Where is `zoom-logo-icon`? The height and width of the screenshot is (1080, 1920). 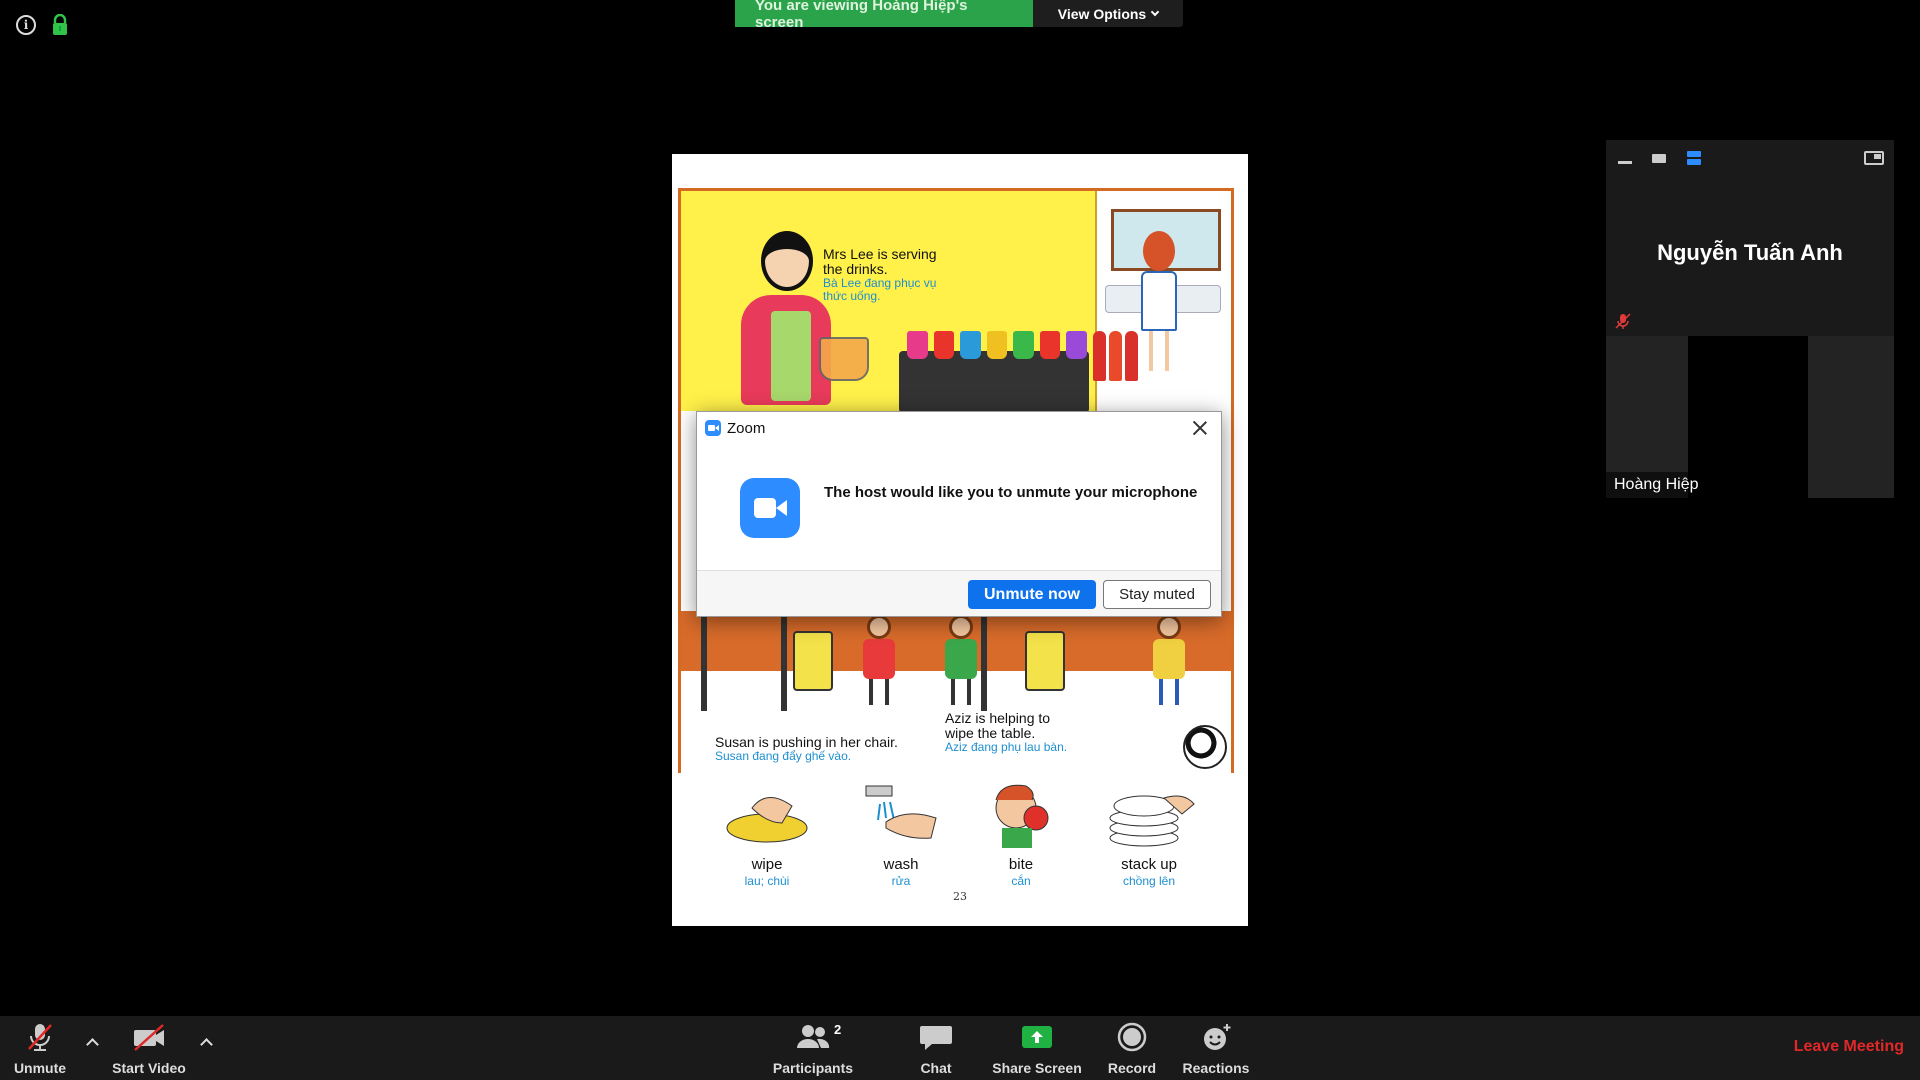 zoom-logo-icon is located at coordinates (713, 428).